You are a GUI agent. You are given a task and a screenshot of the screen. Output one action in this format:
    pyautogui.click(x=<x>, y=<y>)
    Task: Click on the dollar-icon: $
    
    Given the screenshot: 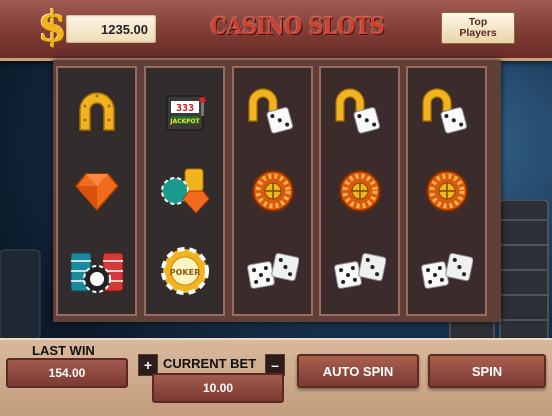 What is the action you would take?
    pyautogui.click(x=53, y=26)
    